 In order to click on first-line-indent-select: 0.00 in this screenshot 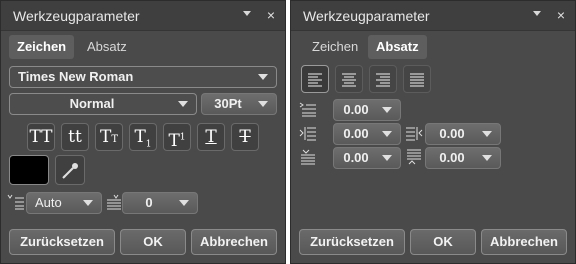, I will do `click(367, 110)`.